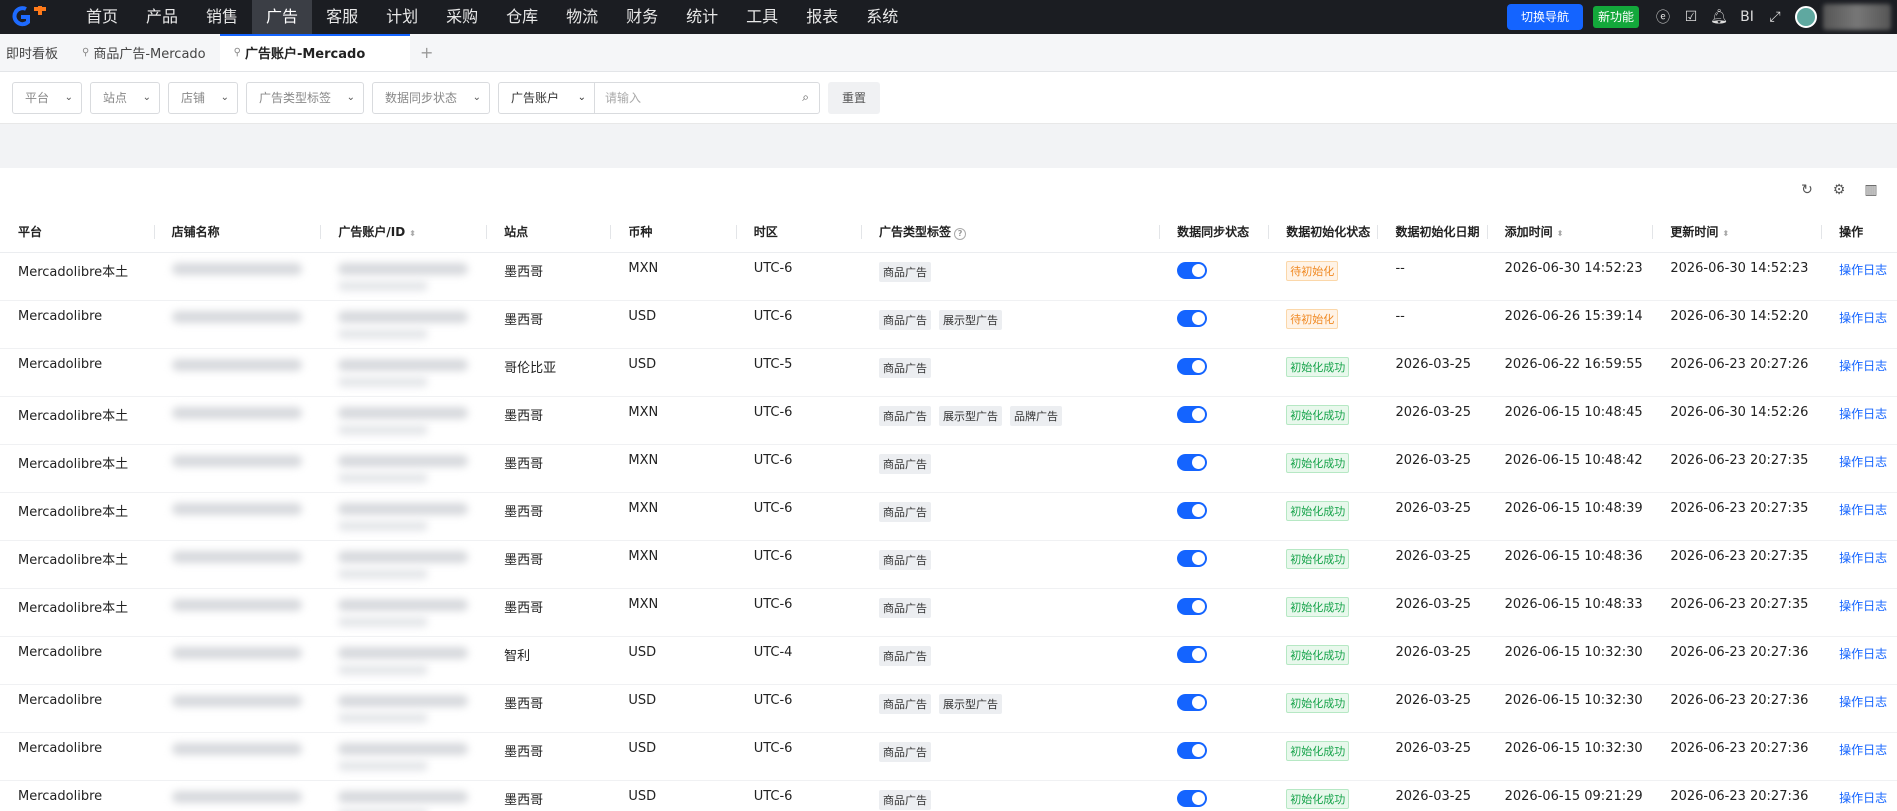 This screenshot has width=1897, height=811. I want to click on switch-nav-button: 切换导航, so click(1544, 17).